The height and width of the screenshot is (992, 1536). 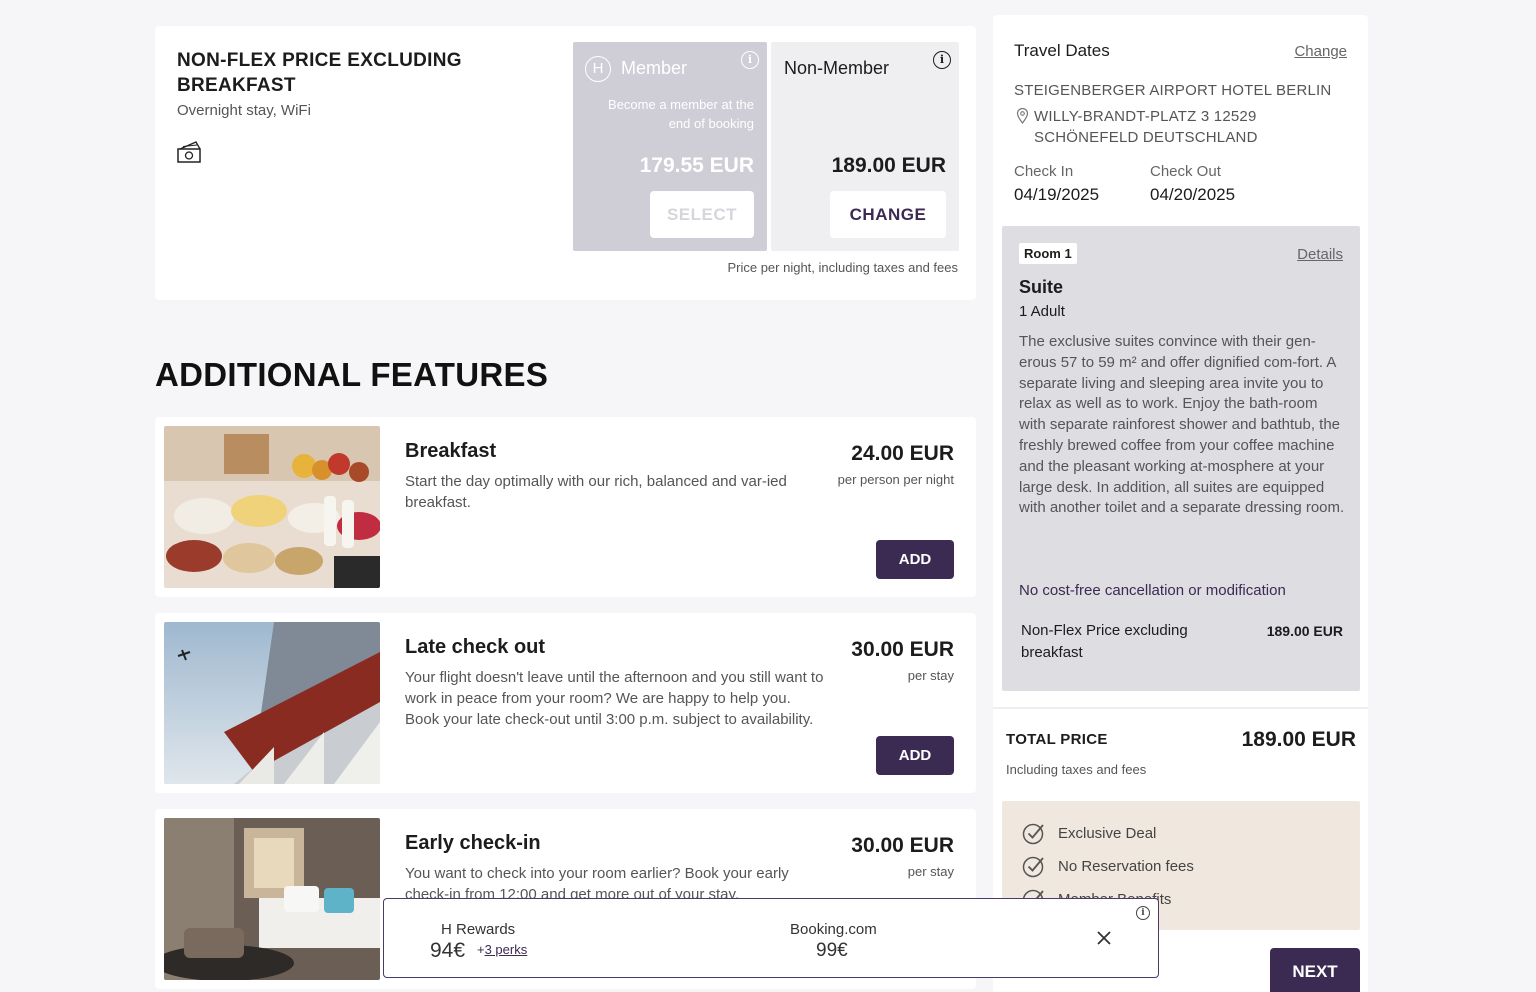 I want to click on rate-title: NON-FLEX PRICE EXCLUDING BREAKFAST, so click(x=319, y=73).